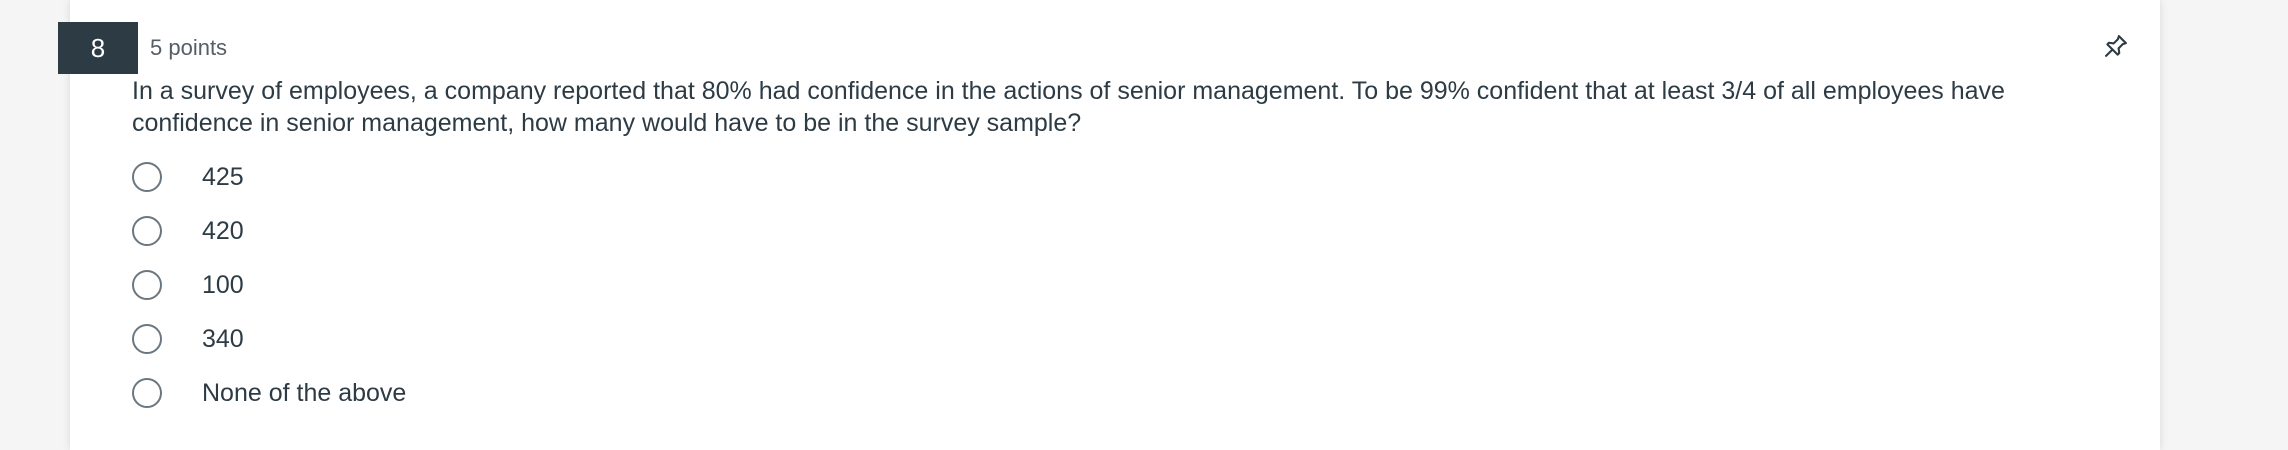 The width and height of the screenshot is (2288, 450). What do you see at coordinates (223, 339) in the screenshot?
I see `answer-label: 340` at bounding box center [223, 339].